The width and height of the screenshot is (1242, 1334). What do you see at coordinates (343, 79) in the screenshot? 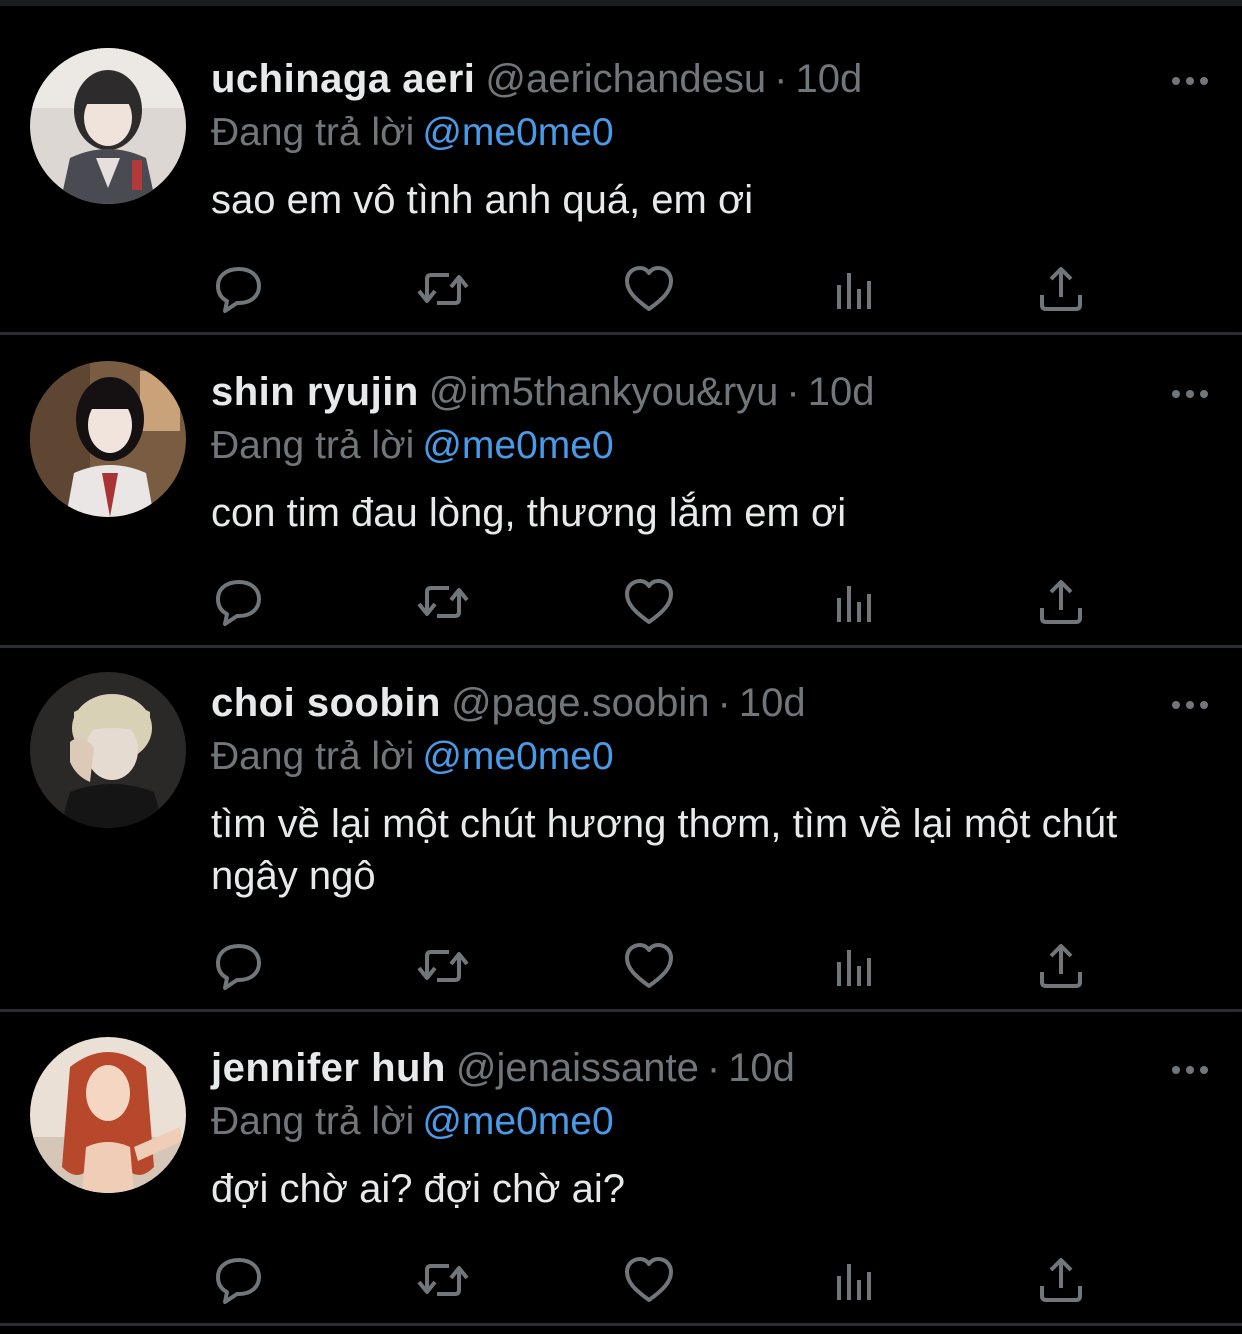
I see `display-name: uchinaga aeri` at bounding box center [343, 79].